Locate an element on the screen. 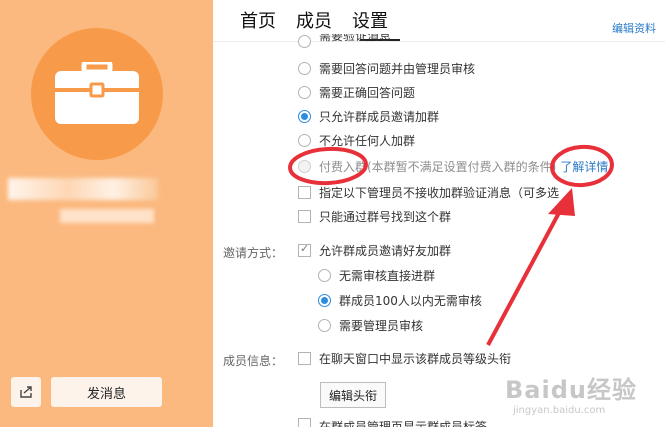 The width and height of the screenshot is (665, 427). edit-title-button: 编辑头衔 is located at coordinates (353, 395).